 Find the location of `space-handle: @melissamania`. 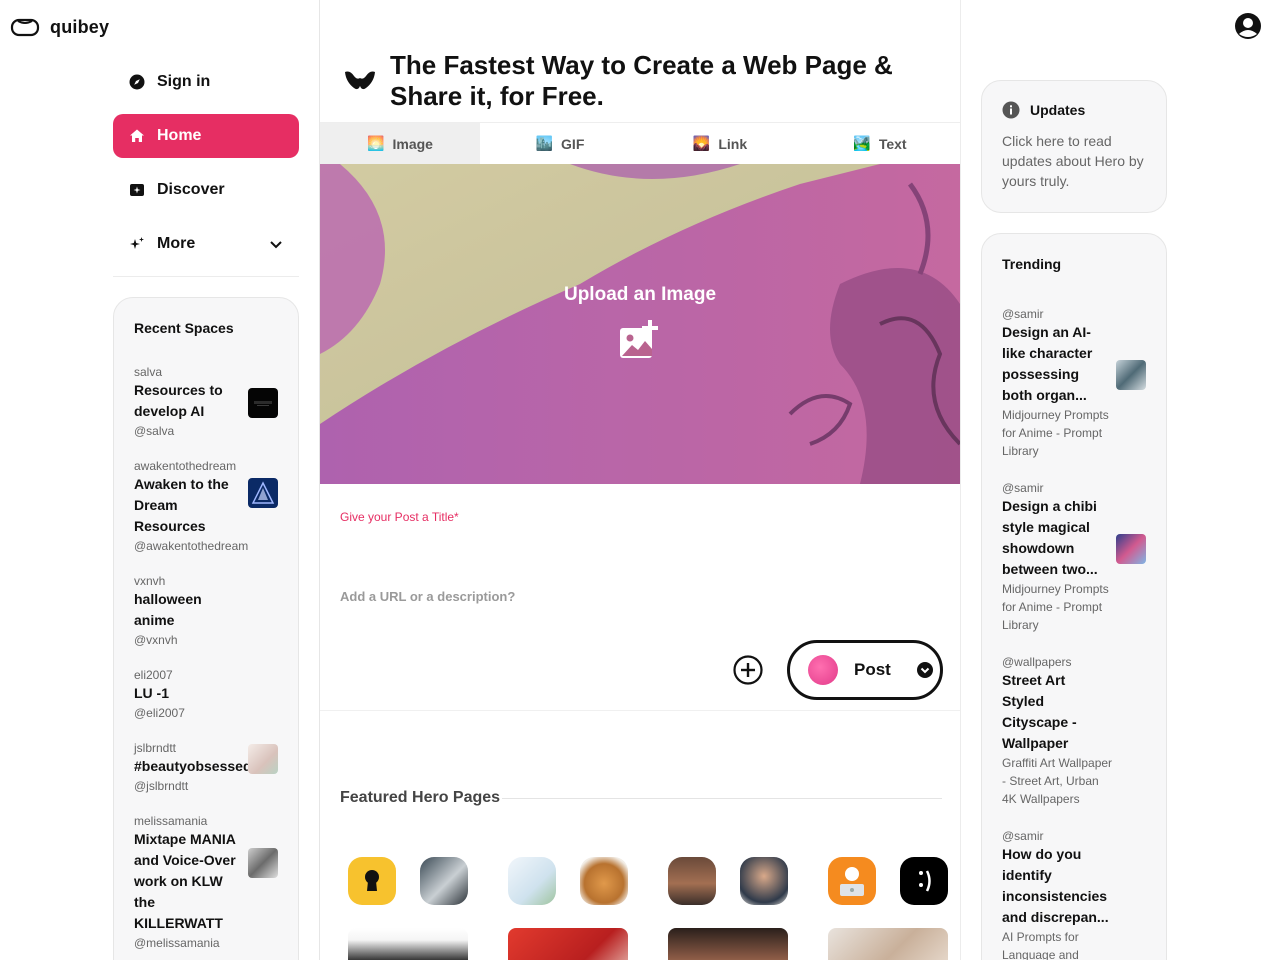

space-handle: @melissamania is located at coordinates (177, 943).